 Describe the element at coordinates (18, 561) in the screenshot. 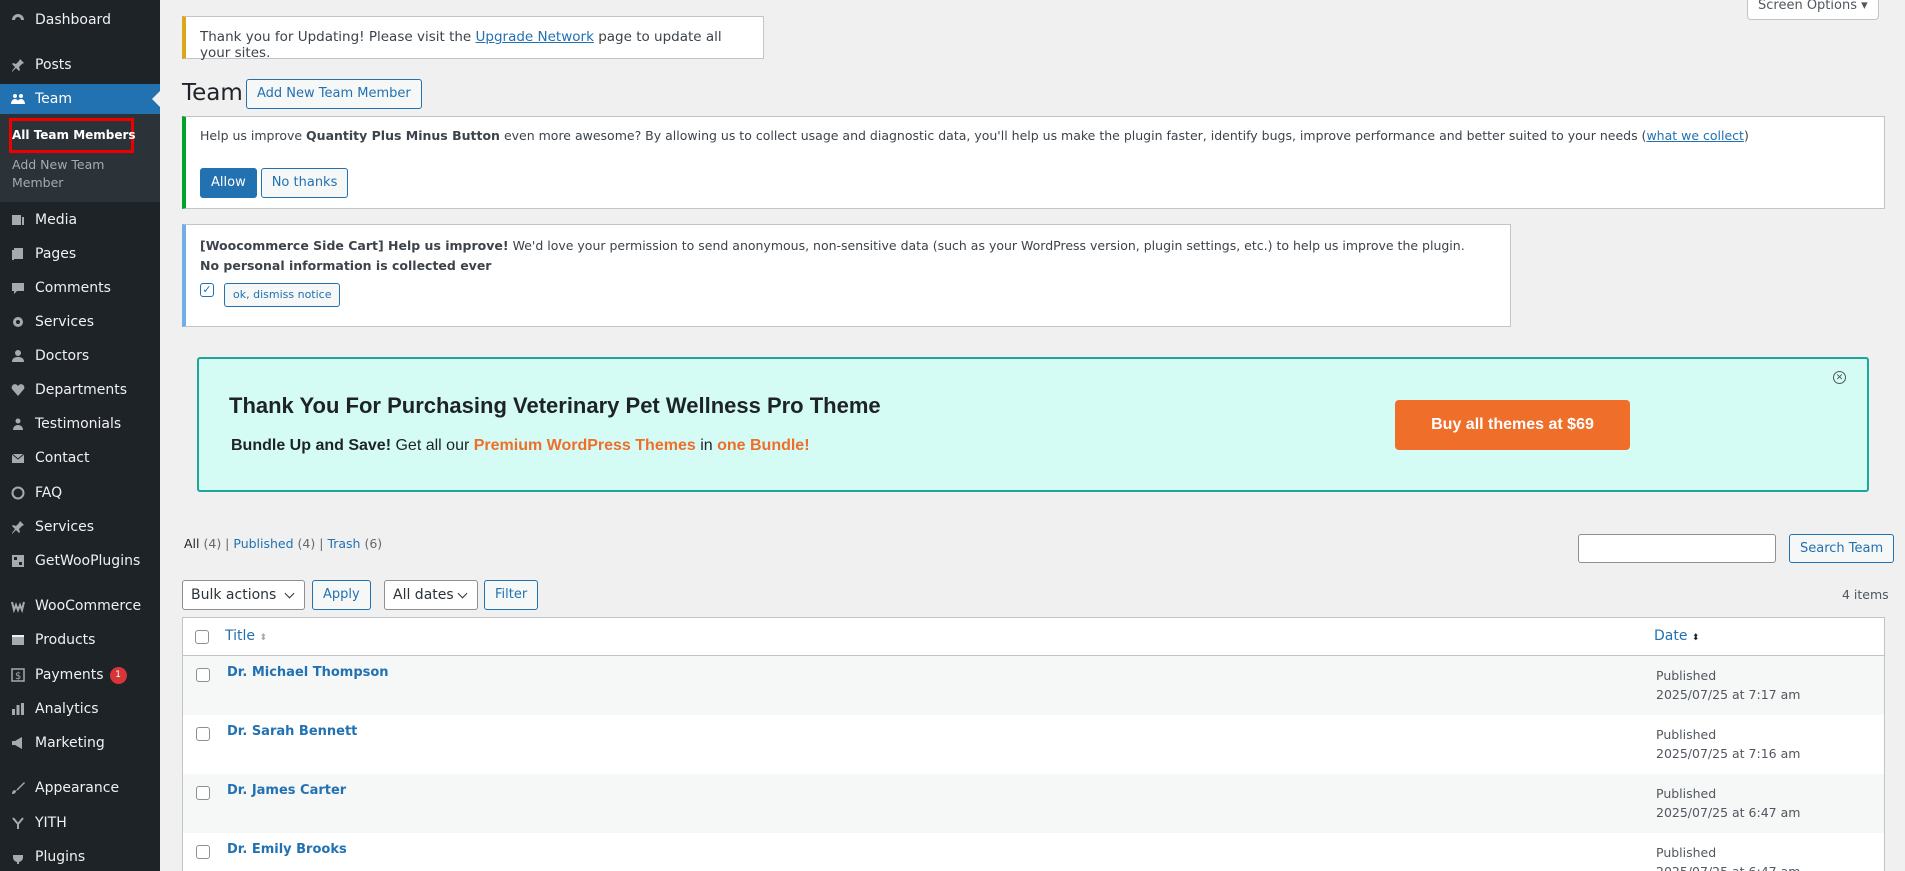

I see `grid-icon` at that location.